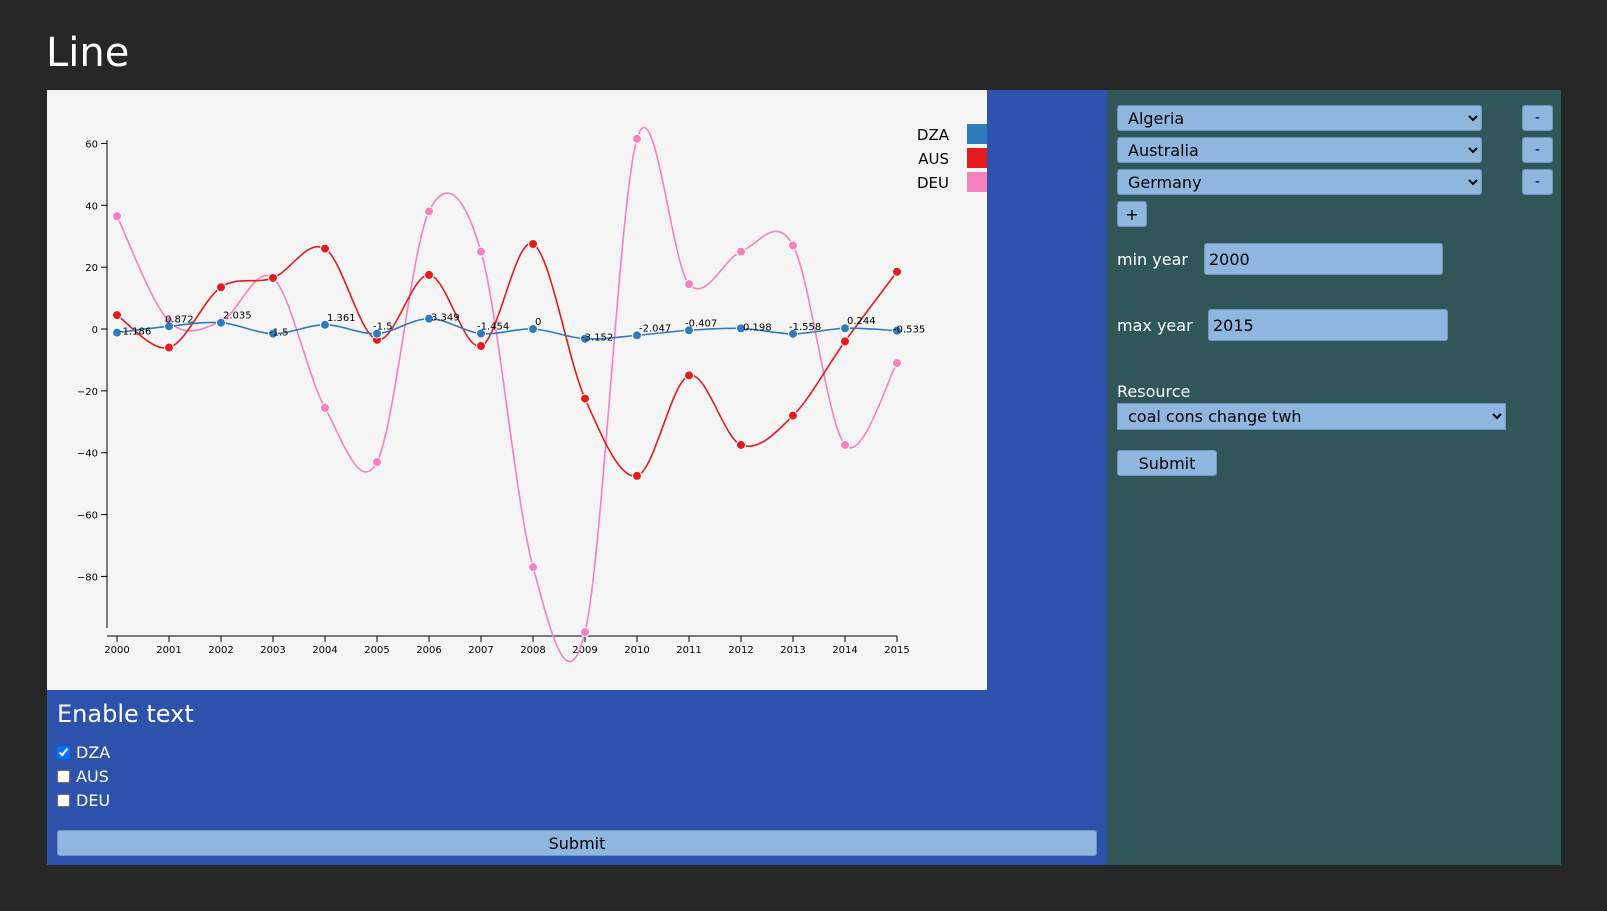  What do you see at coordinates (168, 650) in the screenshot?
I see `x-tick-label: 2001` at bounding box center [168, 650].